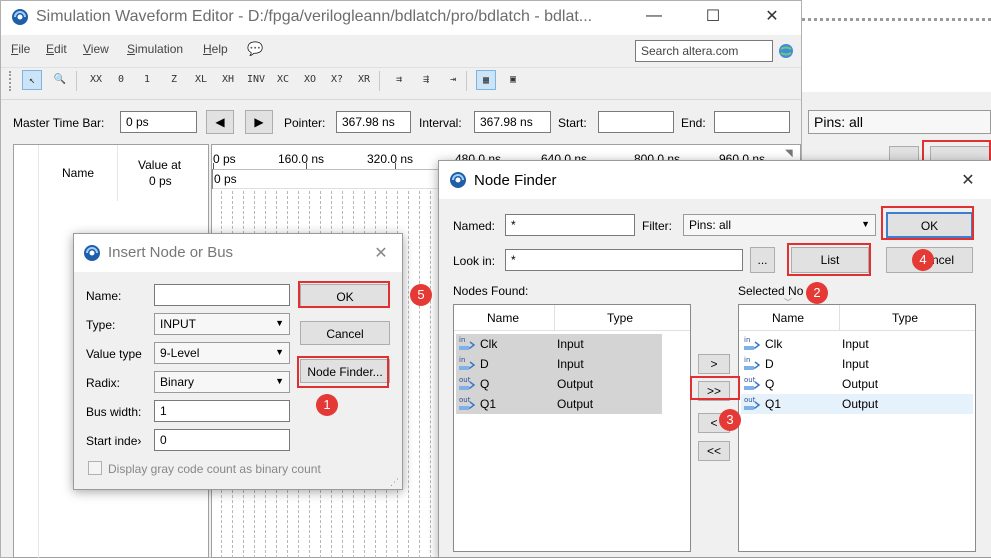 The height and width of the screenshot is (558, 991). Describe the element at coordinates (857, 404) in the screenshot. I see `selected-node-row: out Q1 Output` at that location.